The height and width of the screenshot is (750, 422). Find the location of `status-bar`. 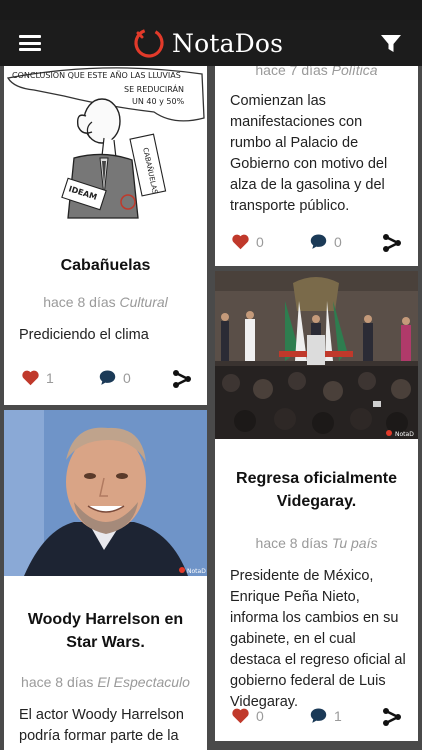

status-bar is located at coordinates (211, 10).